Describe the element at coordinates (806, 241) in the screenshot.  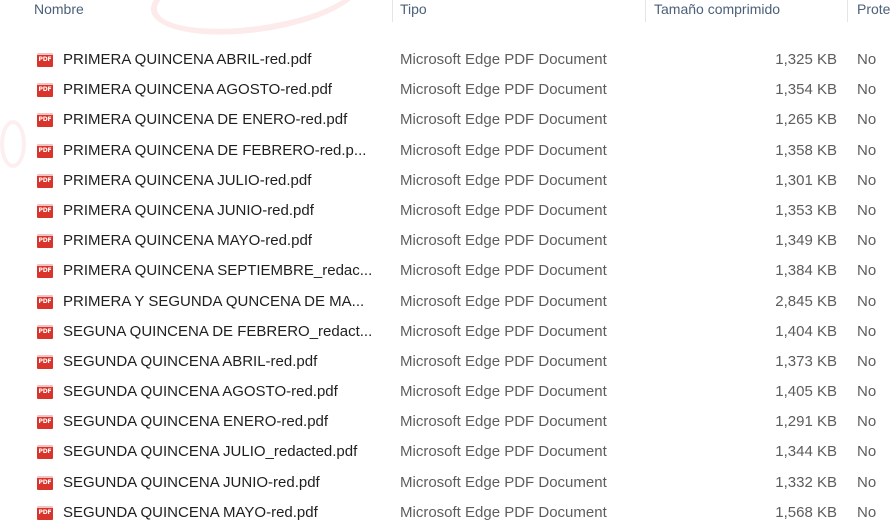
I see `file-size: 1,349 KB` at that location.